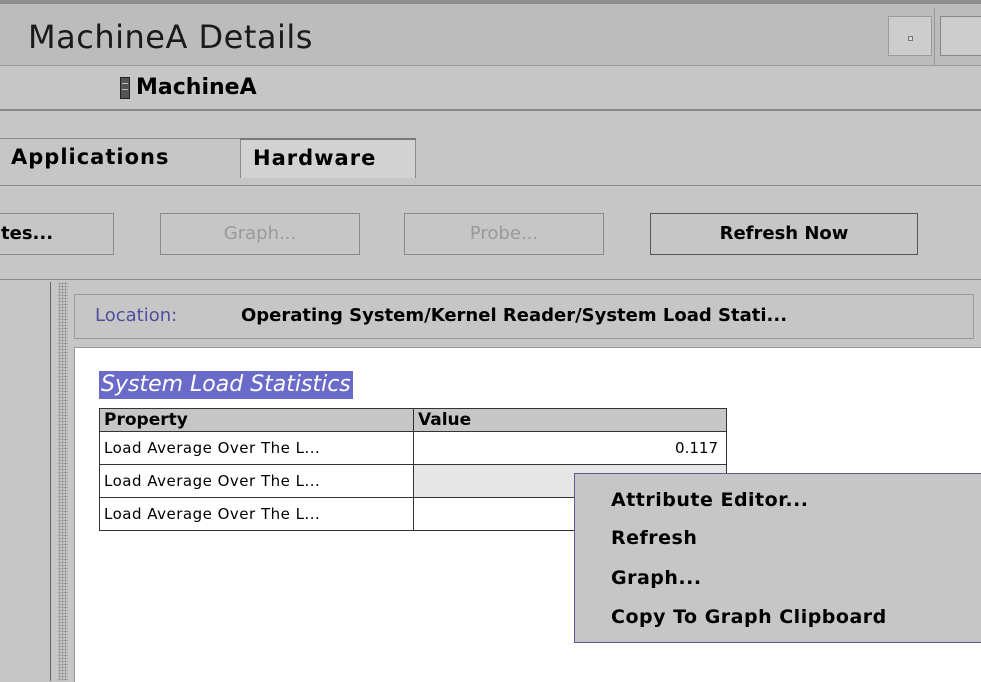 The width and height of the screenshot is (981, 682). I want to click on location-label: Location:, so click(136, 315).